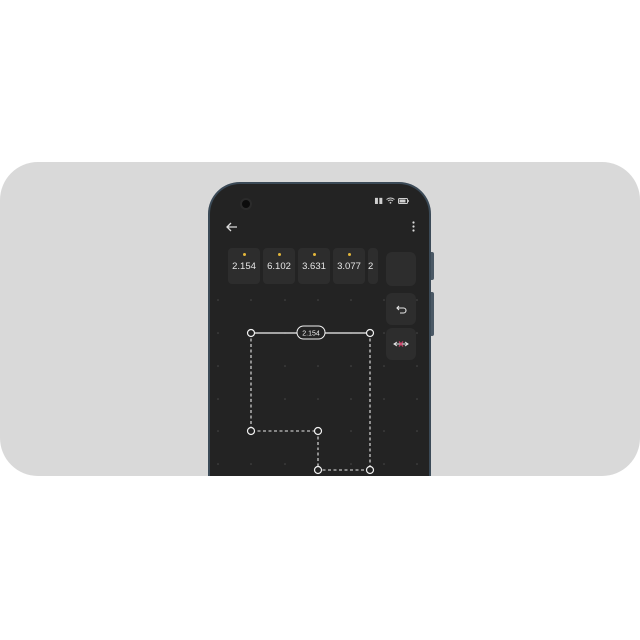 Image resolution: width=640 pixels, height=640 pixels. Describe the element at coordinates (311, 334) in the screenshot. I see `edge-label: 2.154` at that location.